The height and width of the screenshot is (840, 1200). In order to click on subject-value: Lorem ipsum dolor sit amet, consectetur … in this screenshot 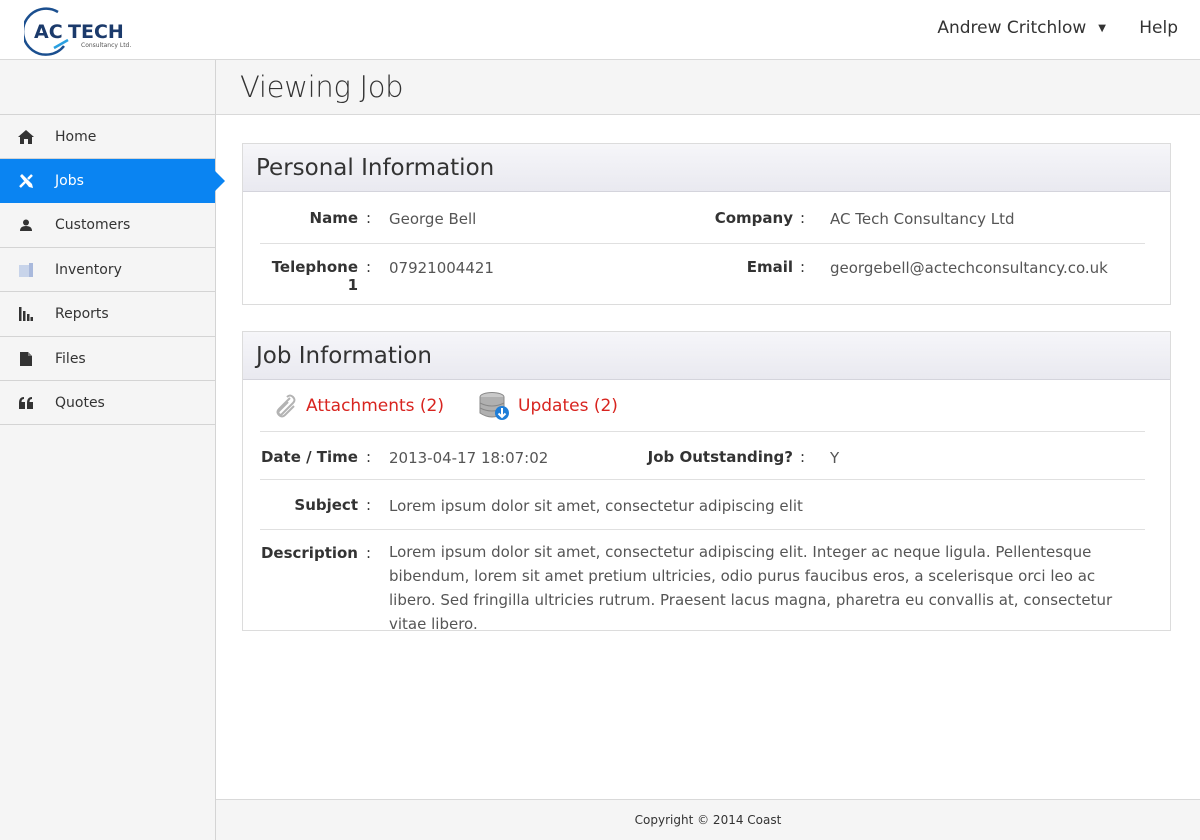, I will do `click(596, 506)`.